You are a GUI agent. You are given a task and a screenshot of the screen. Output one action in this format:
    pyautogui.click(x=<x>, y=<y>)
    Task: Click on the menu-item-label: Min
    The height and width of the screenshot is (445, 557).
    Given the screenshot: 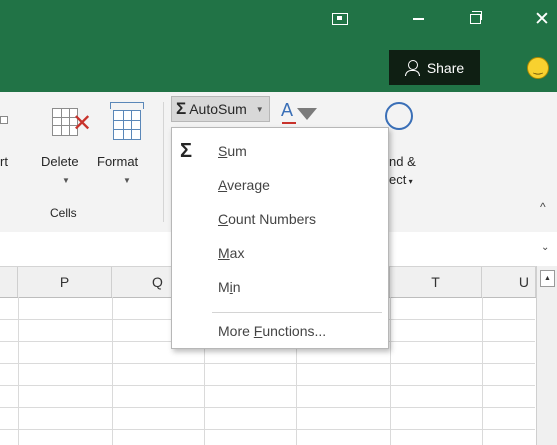 What is the action you would take?
    pyautogui.click(x=229, y=287)
    